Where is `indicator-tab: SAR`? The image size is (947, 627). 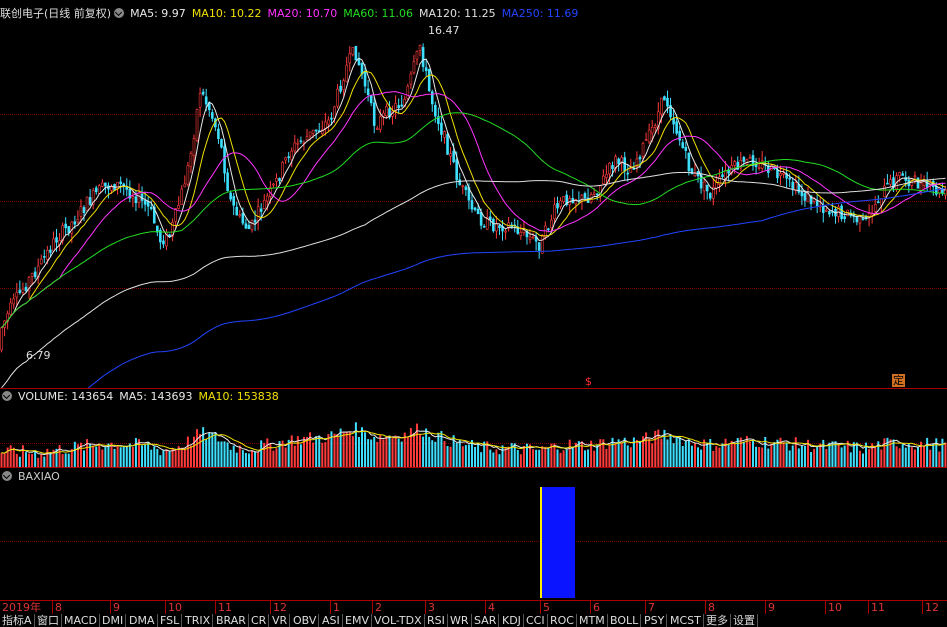 indicator-tab: SAR is located at coordinates (486, 620).